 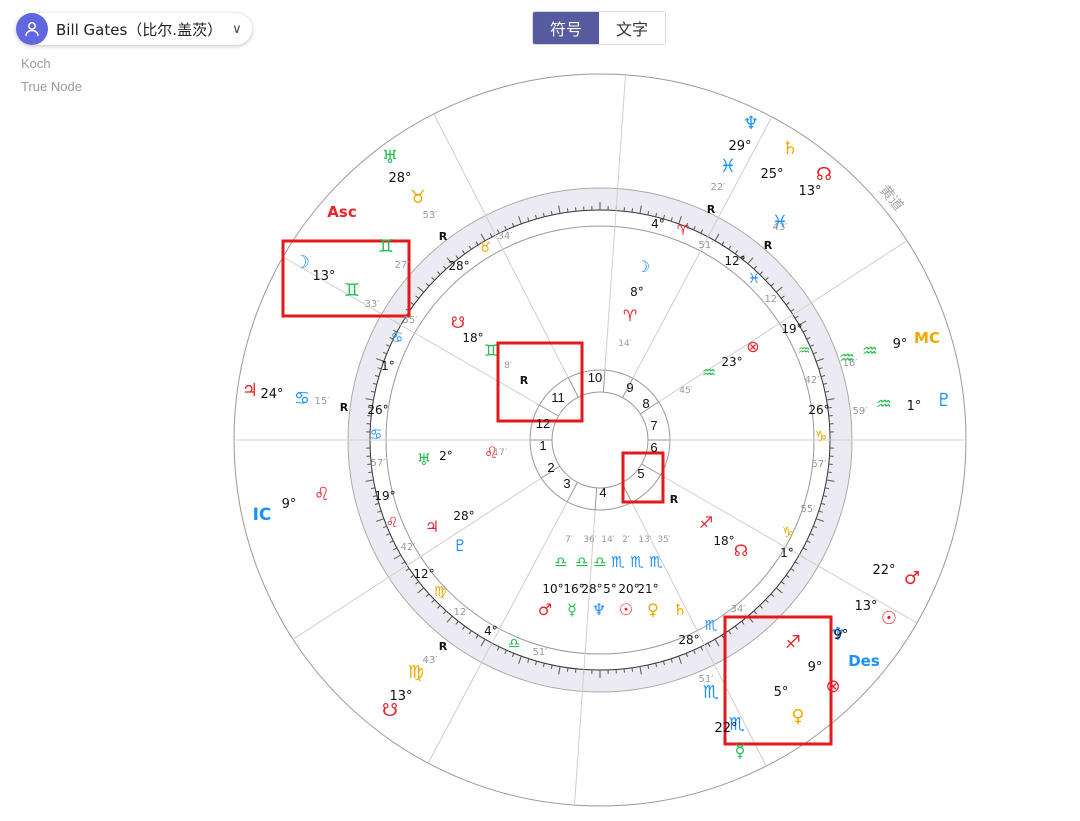 What do you see at coordinates (741, 550) in the screenshot?
I see `inner-planet-glyph: ☊` at bounding box center [741, 550].